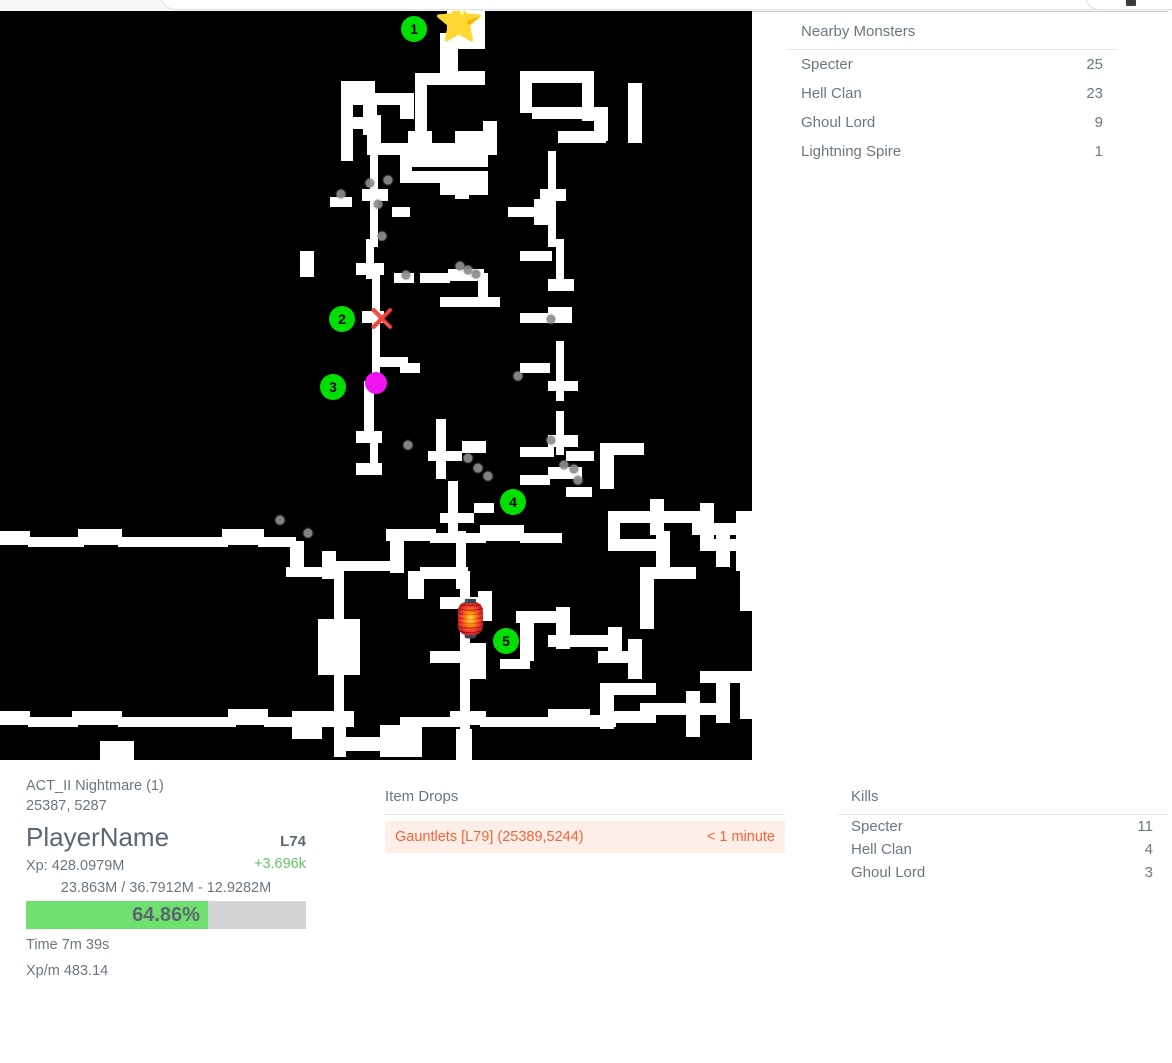 This screenshot has width=1172, height=1063. I want to click on item-drops-list: Gauntlets [L79] (25389,5244) < 1 minute, so click(585, 837).